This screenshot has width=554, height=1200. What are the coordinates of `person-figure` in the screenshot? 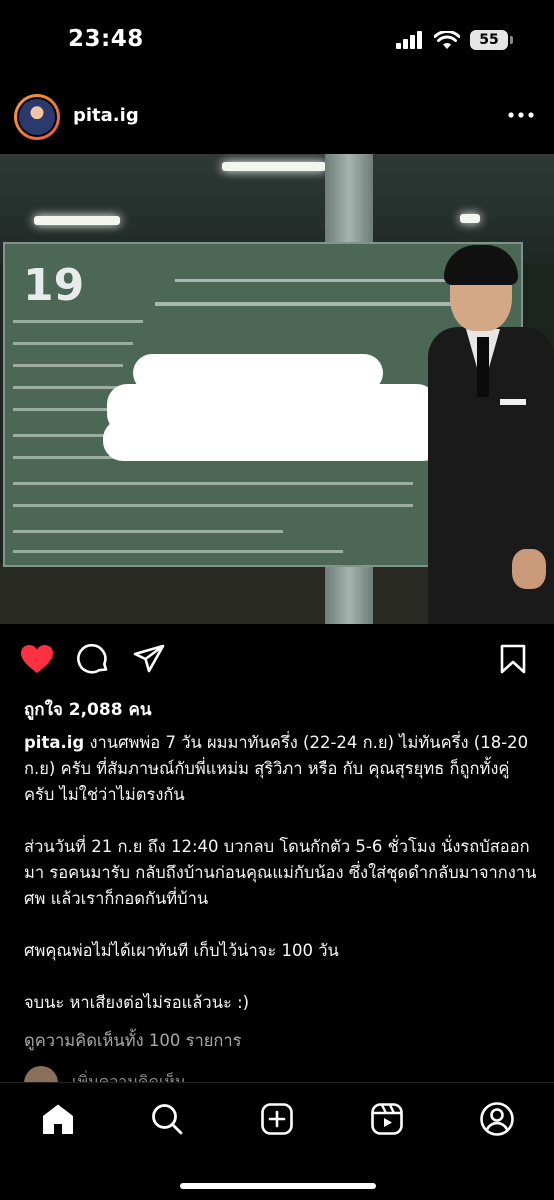 It's located at (491, 434).